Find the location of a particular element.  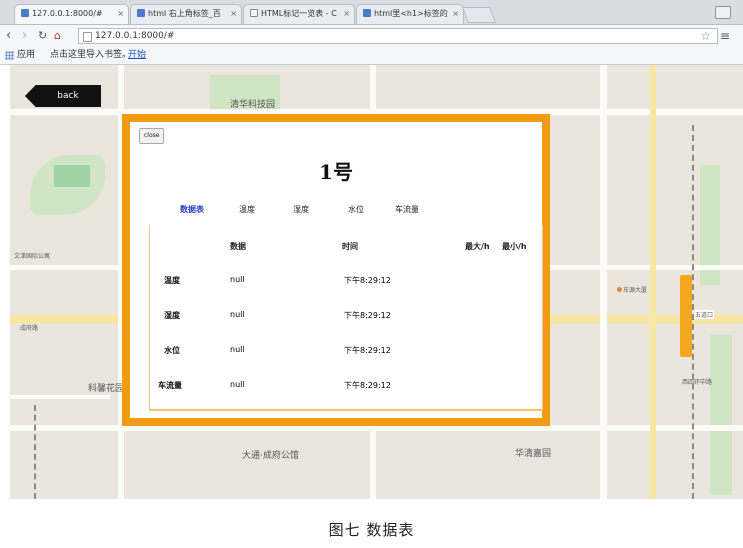

tab-title: HTML标记一览表 - C is located at coordinates (299, 13).